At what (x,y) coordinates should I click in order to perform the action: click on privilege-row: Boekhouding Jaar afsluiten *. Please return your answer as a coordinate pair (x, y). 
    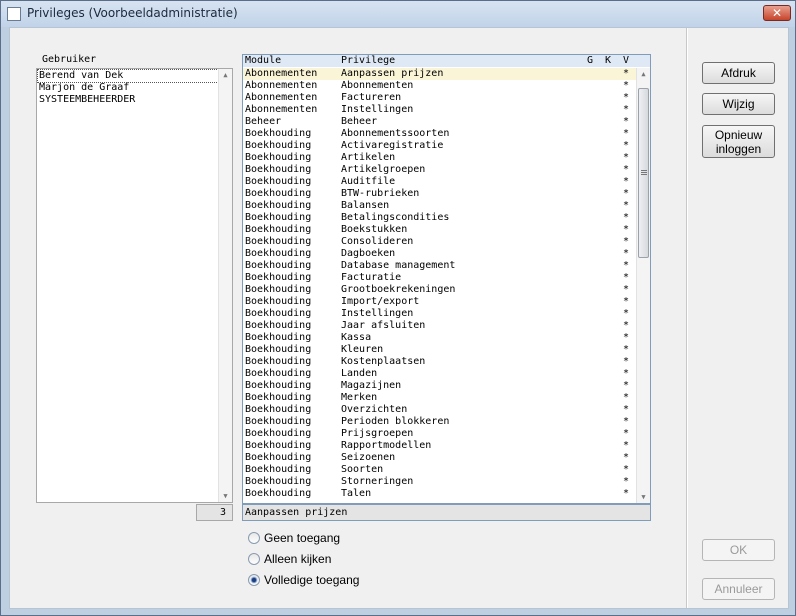
    Looking at the image, I should click on (439, 326).